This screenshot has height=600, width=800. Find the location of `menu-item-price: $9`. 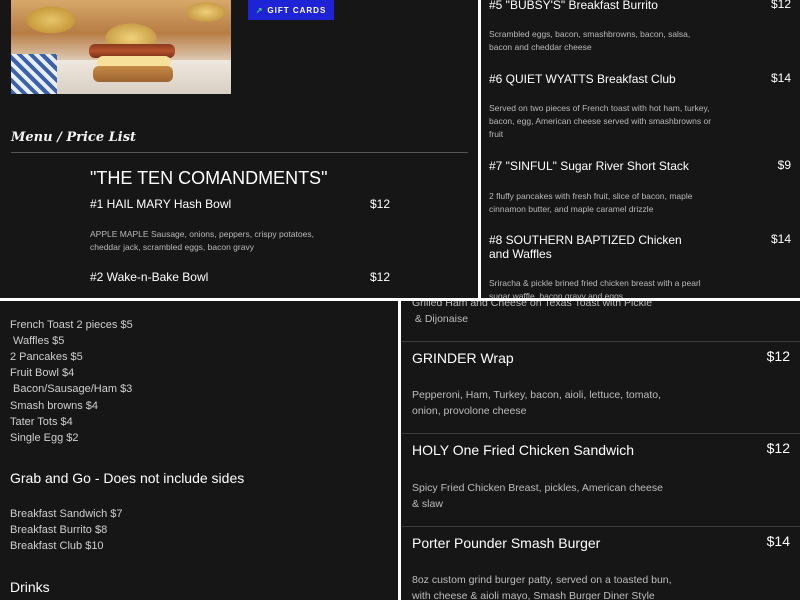

menu-item-price: $9 is located at coordinates (784, 165).